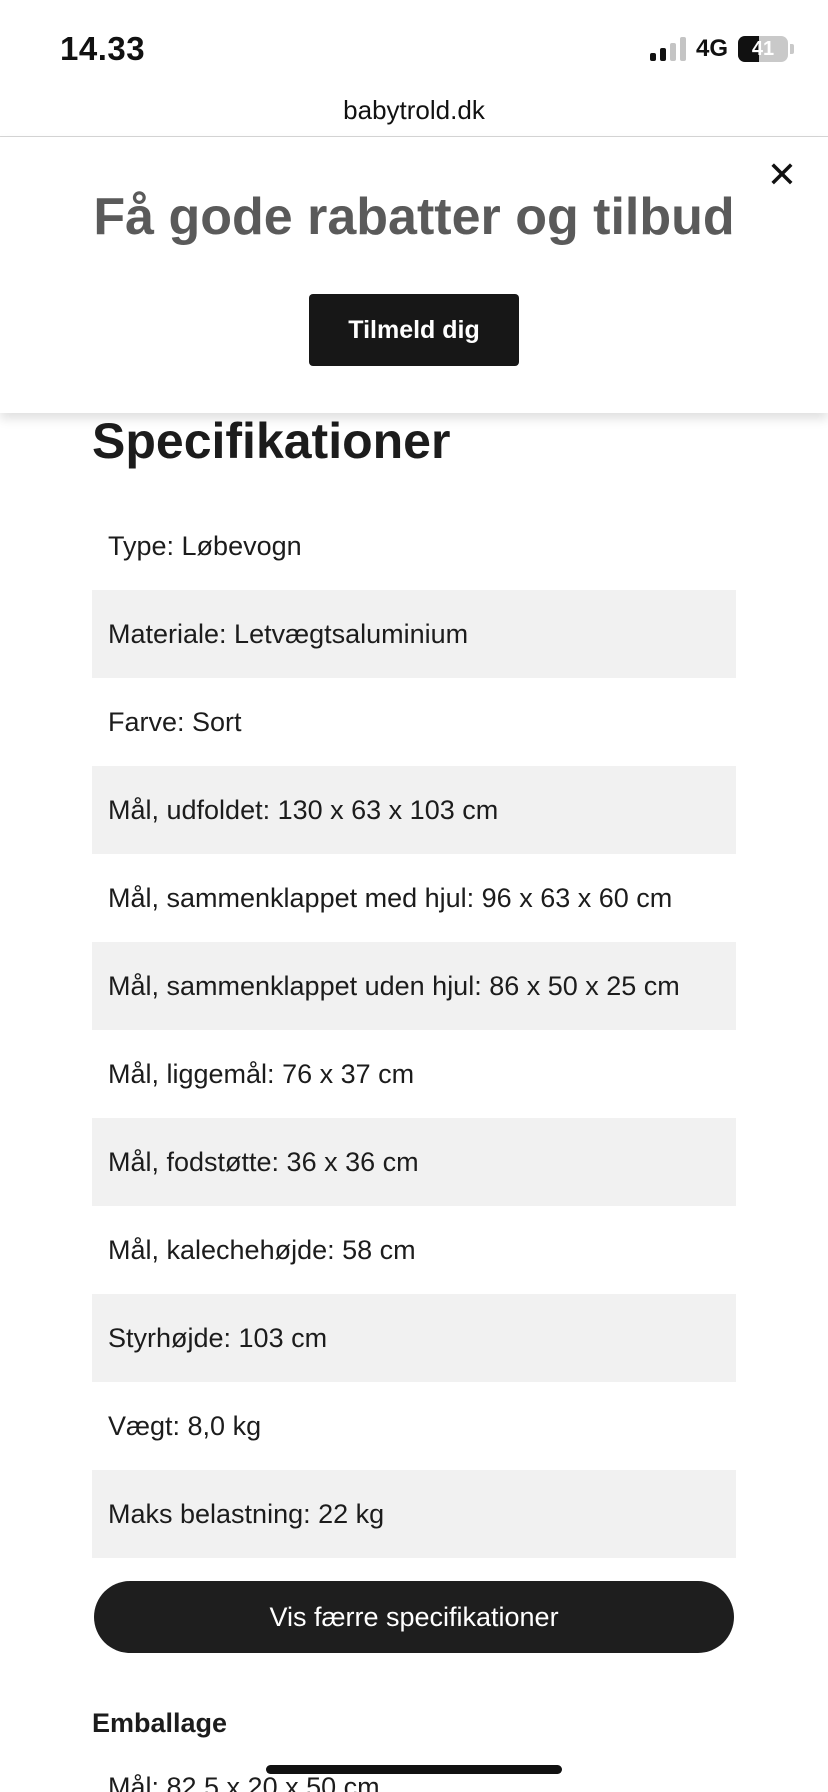 The height and width of the screenshot is (1792, 828). Describe the element at coordinates (414, 1514) in the screenshot. I see `spec-row: Maks belastning: 22 kg` at that location.